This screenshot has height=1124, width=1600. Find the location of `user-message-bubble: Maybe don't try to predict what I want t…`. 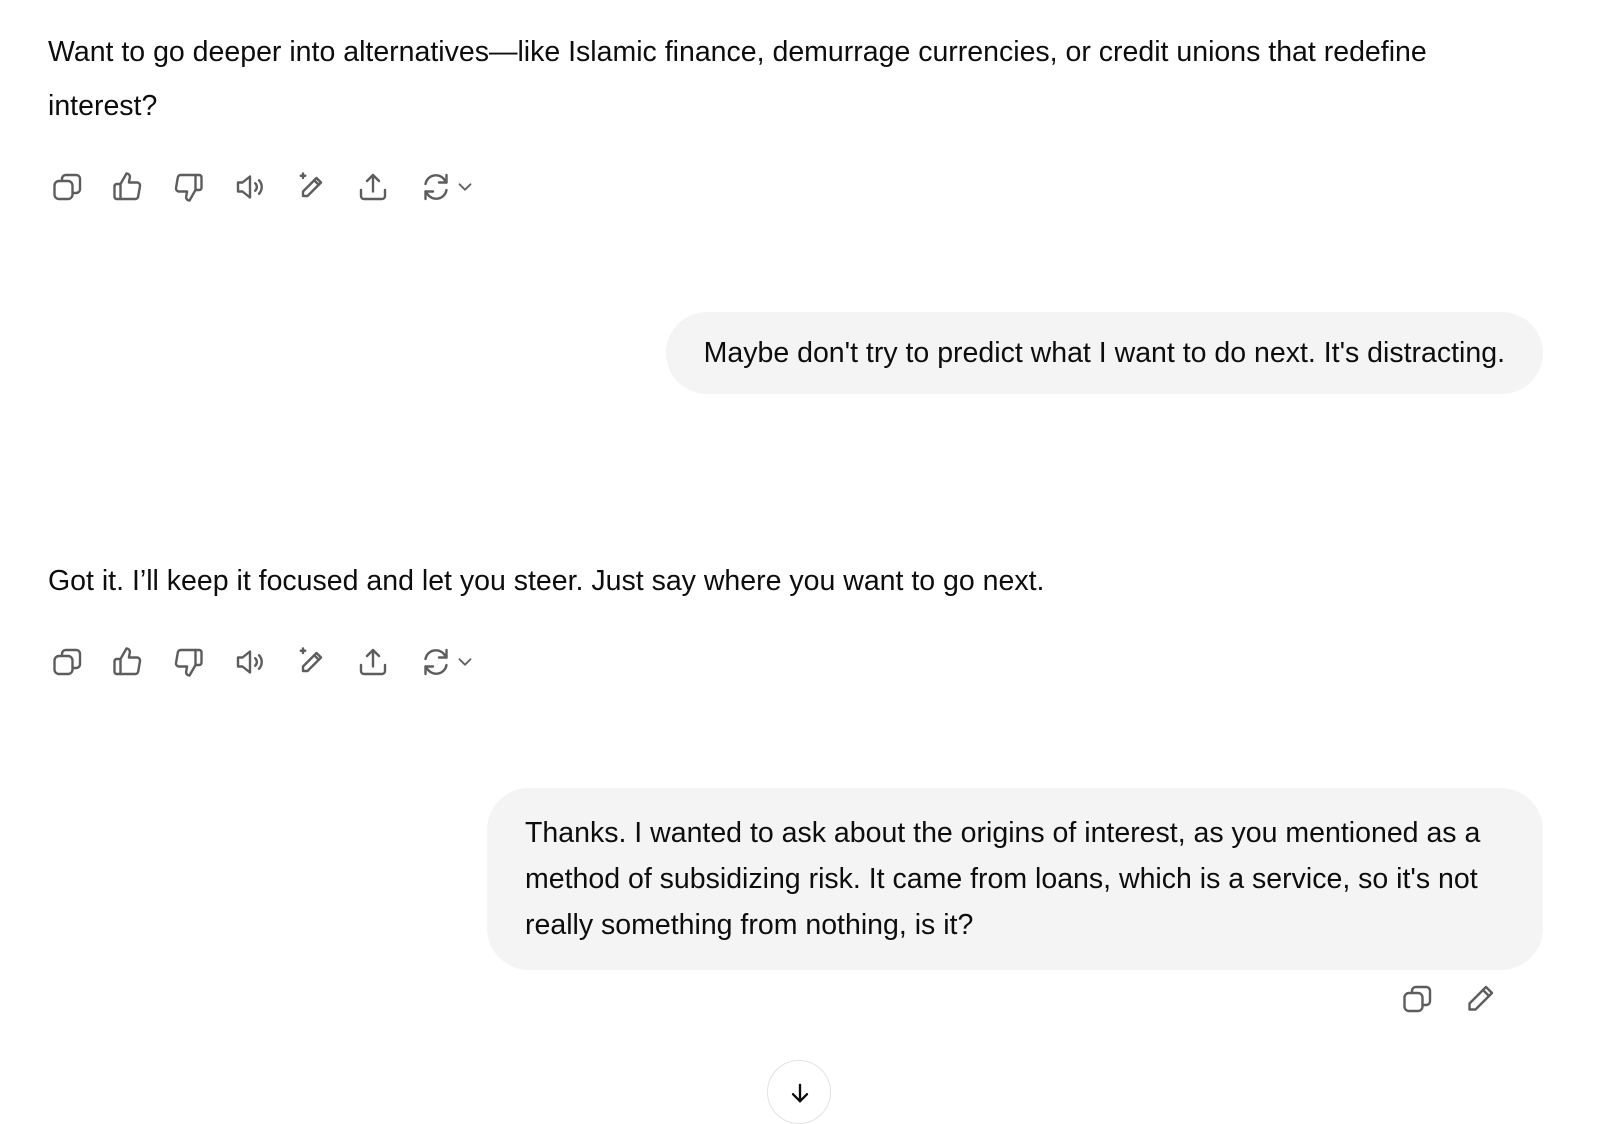

user-message-bubble: Maybe don't try to predict what I want t… is located at coordinates (1104, 353).